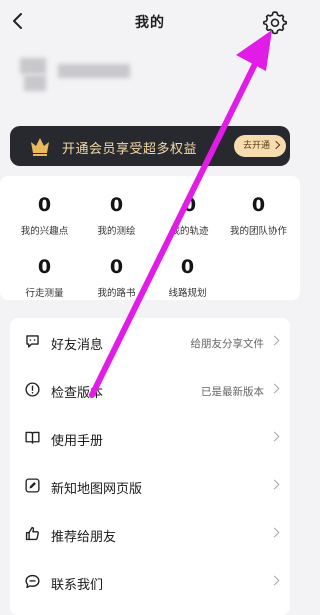 The image size is (320, 615). I want to click on menu-item-check-version: 检查版本 已是最新版本, so click(150, 390).